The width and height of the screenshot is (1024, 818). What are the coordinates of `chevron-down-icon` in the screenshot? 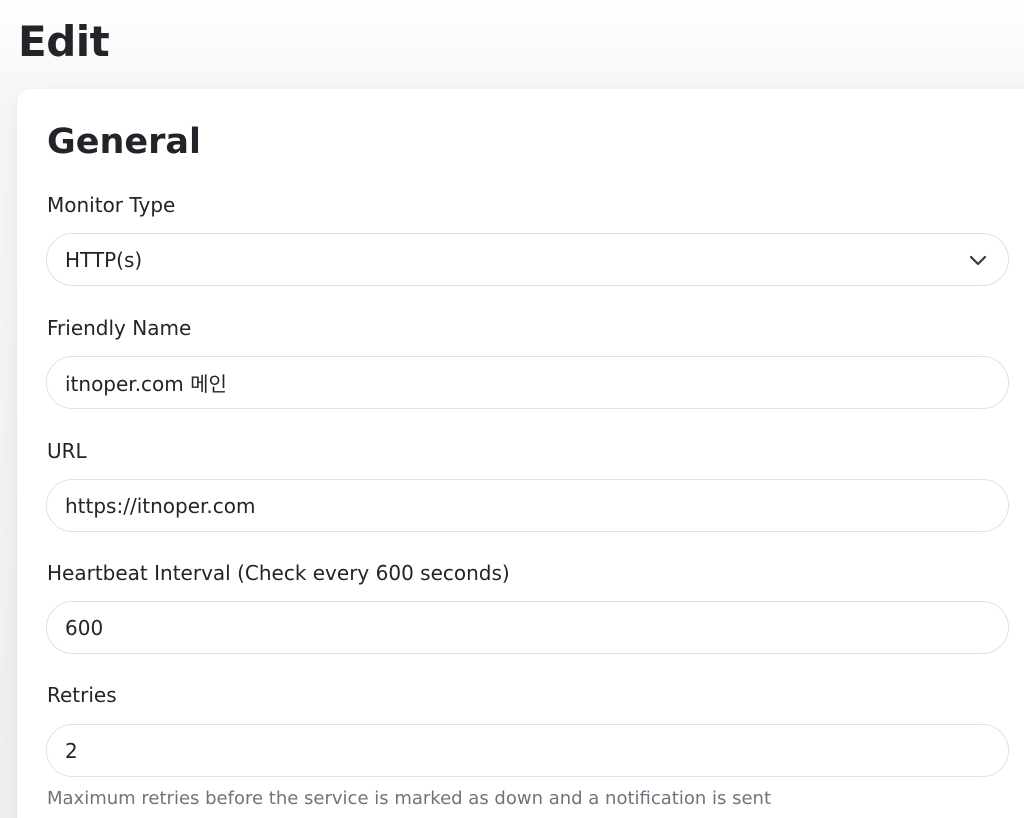 It's located at (978, 260).